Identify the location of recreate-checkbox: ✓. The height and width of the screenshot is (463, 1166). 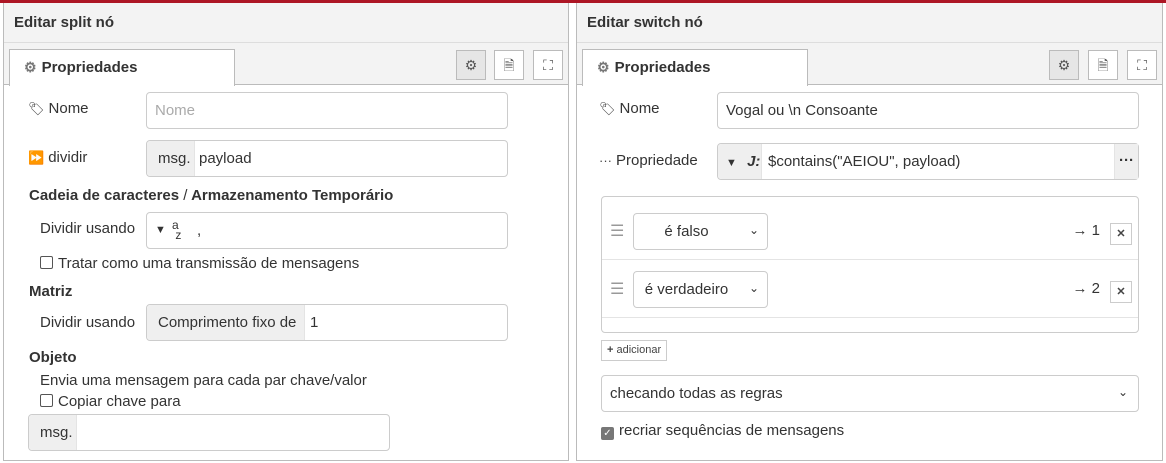
(607, 433).